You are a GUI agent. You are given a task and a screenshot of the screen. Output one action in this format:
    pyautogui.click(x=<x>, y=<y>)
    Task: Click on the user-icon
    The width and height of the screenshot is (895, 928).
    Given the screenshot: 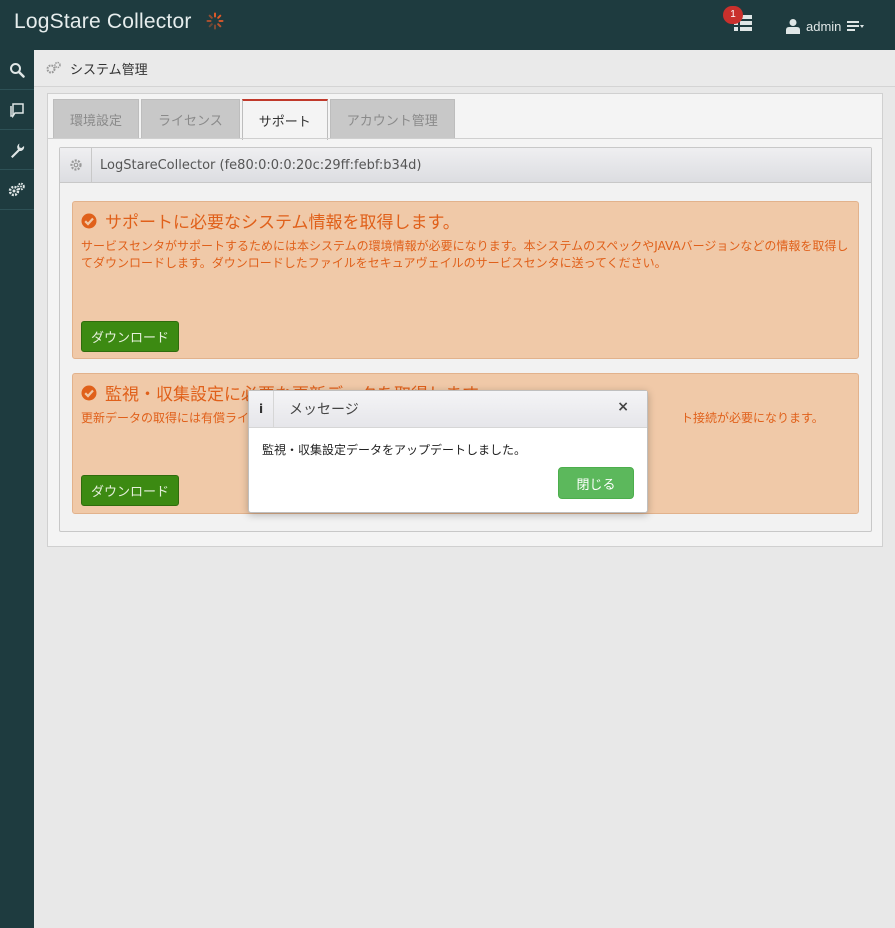 What is the action you would take?
    pyautogui.click(x=793, y=26)
    